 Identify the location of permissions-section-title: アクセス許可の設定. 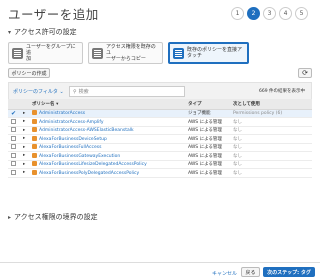
(45, 32).